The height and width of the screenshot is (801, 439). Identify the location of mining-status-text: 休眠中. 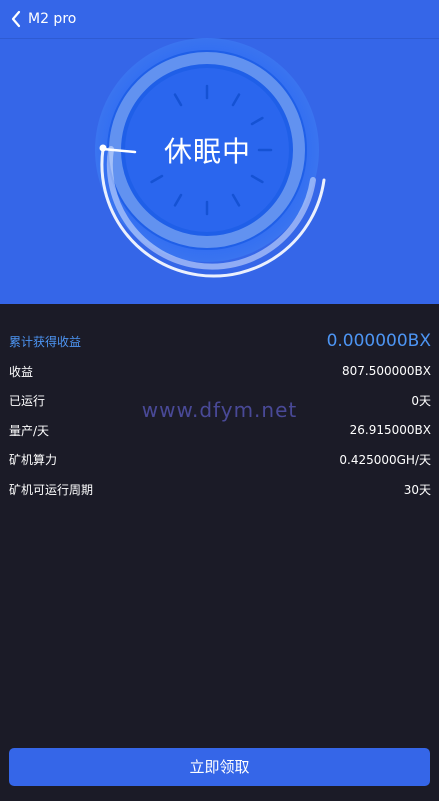
(207, 151).